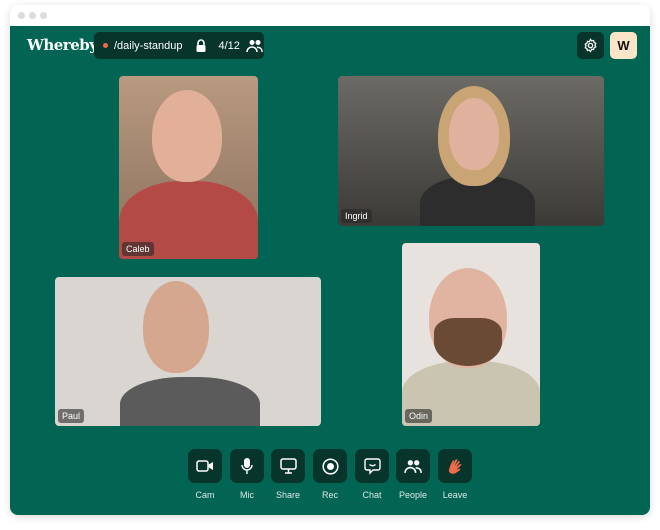 The image size is (660, 530). I want to click on control-label: Leave, so click(455, 495).